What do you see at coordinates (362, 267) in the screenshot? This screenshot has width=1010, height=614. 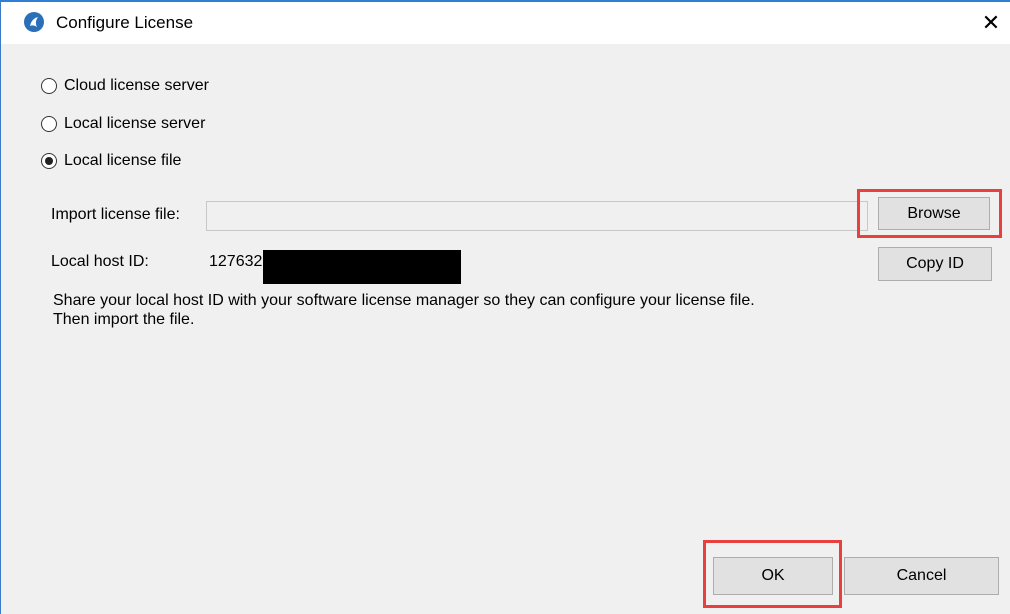 I see `redaction-bar` at bounding box center [362, 267].